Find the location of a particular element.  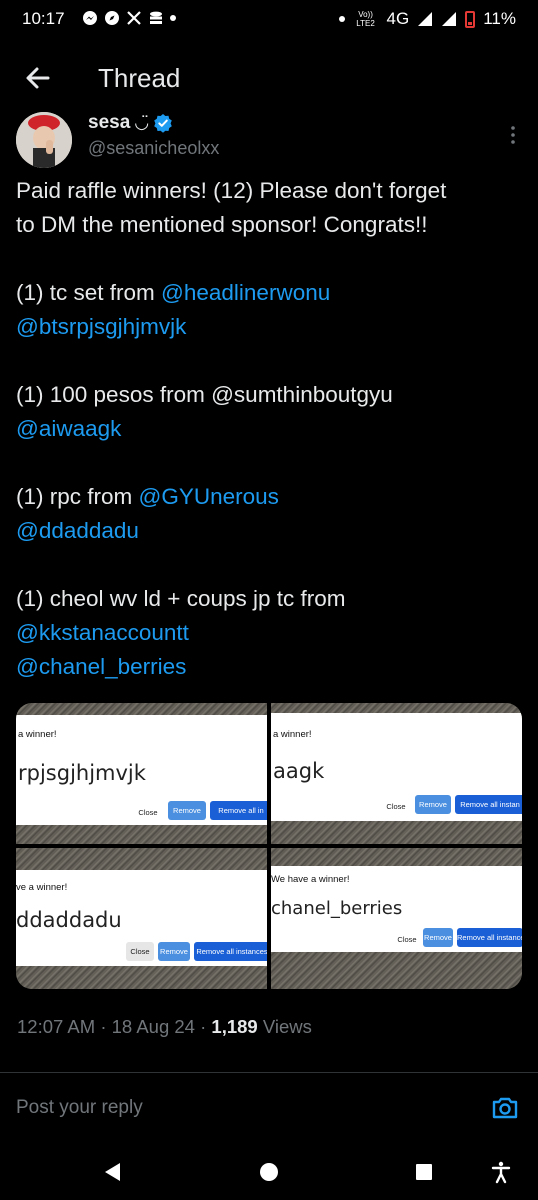

remove-all-button: Remove all instances is located at coordinates (230, 951).